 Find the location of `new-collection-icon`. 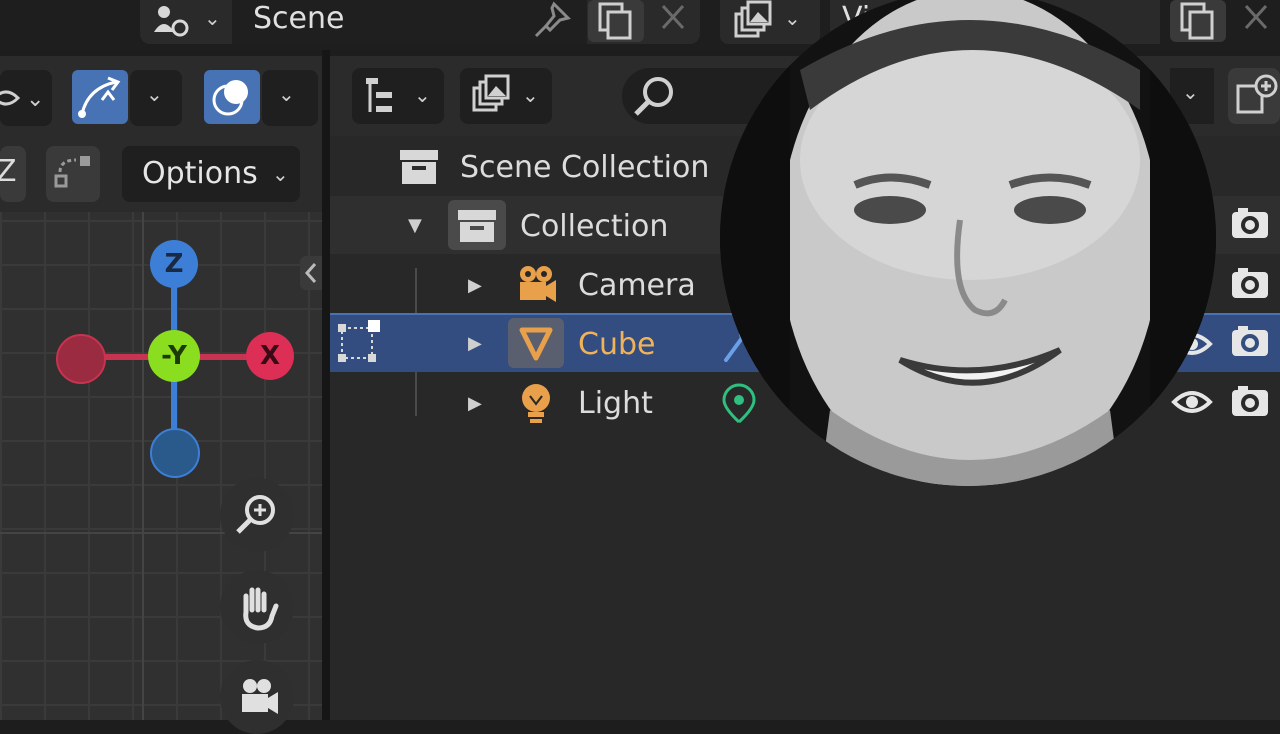

new-collection-icon is located at coordinates (1257, 94).